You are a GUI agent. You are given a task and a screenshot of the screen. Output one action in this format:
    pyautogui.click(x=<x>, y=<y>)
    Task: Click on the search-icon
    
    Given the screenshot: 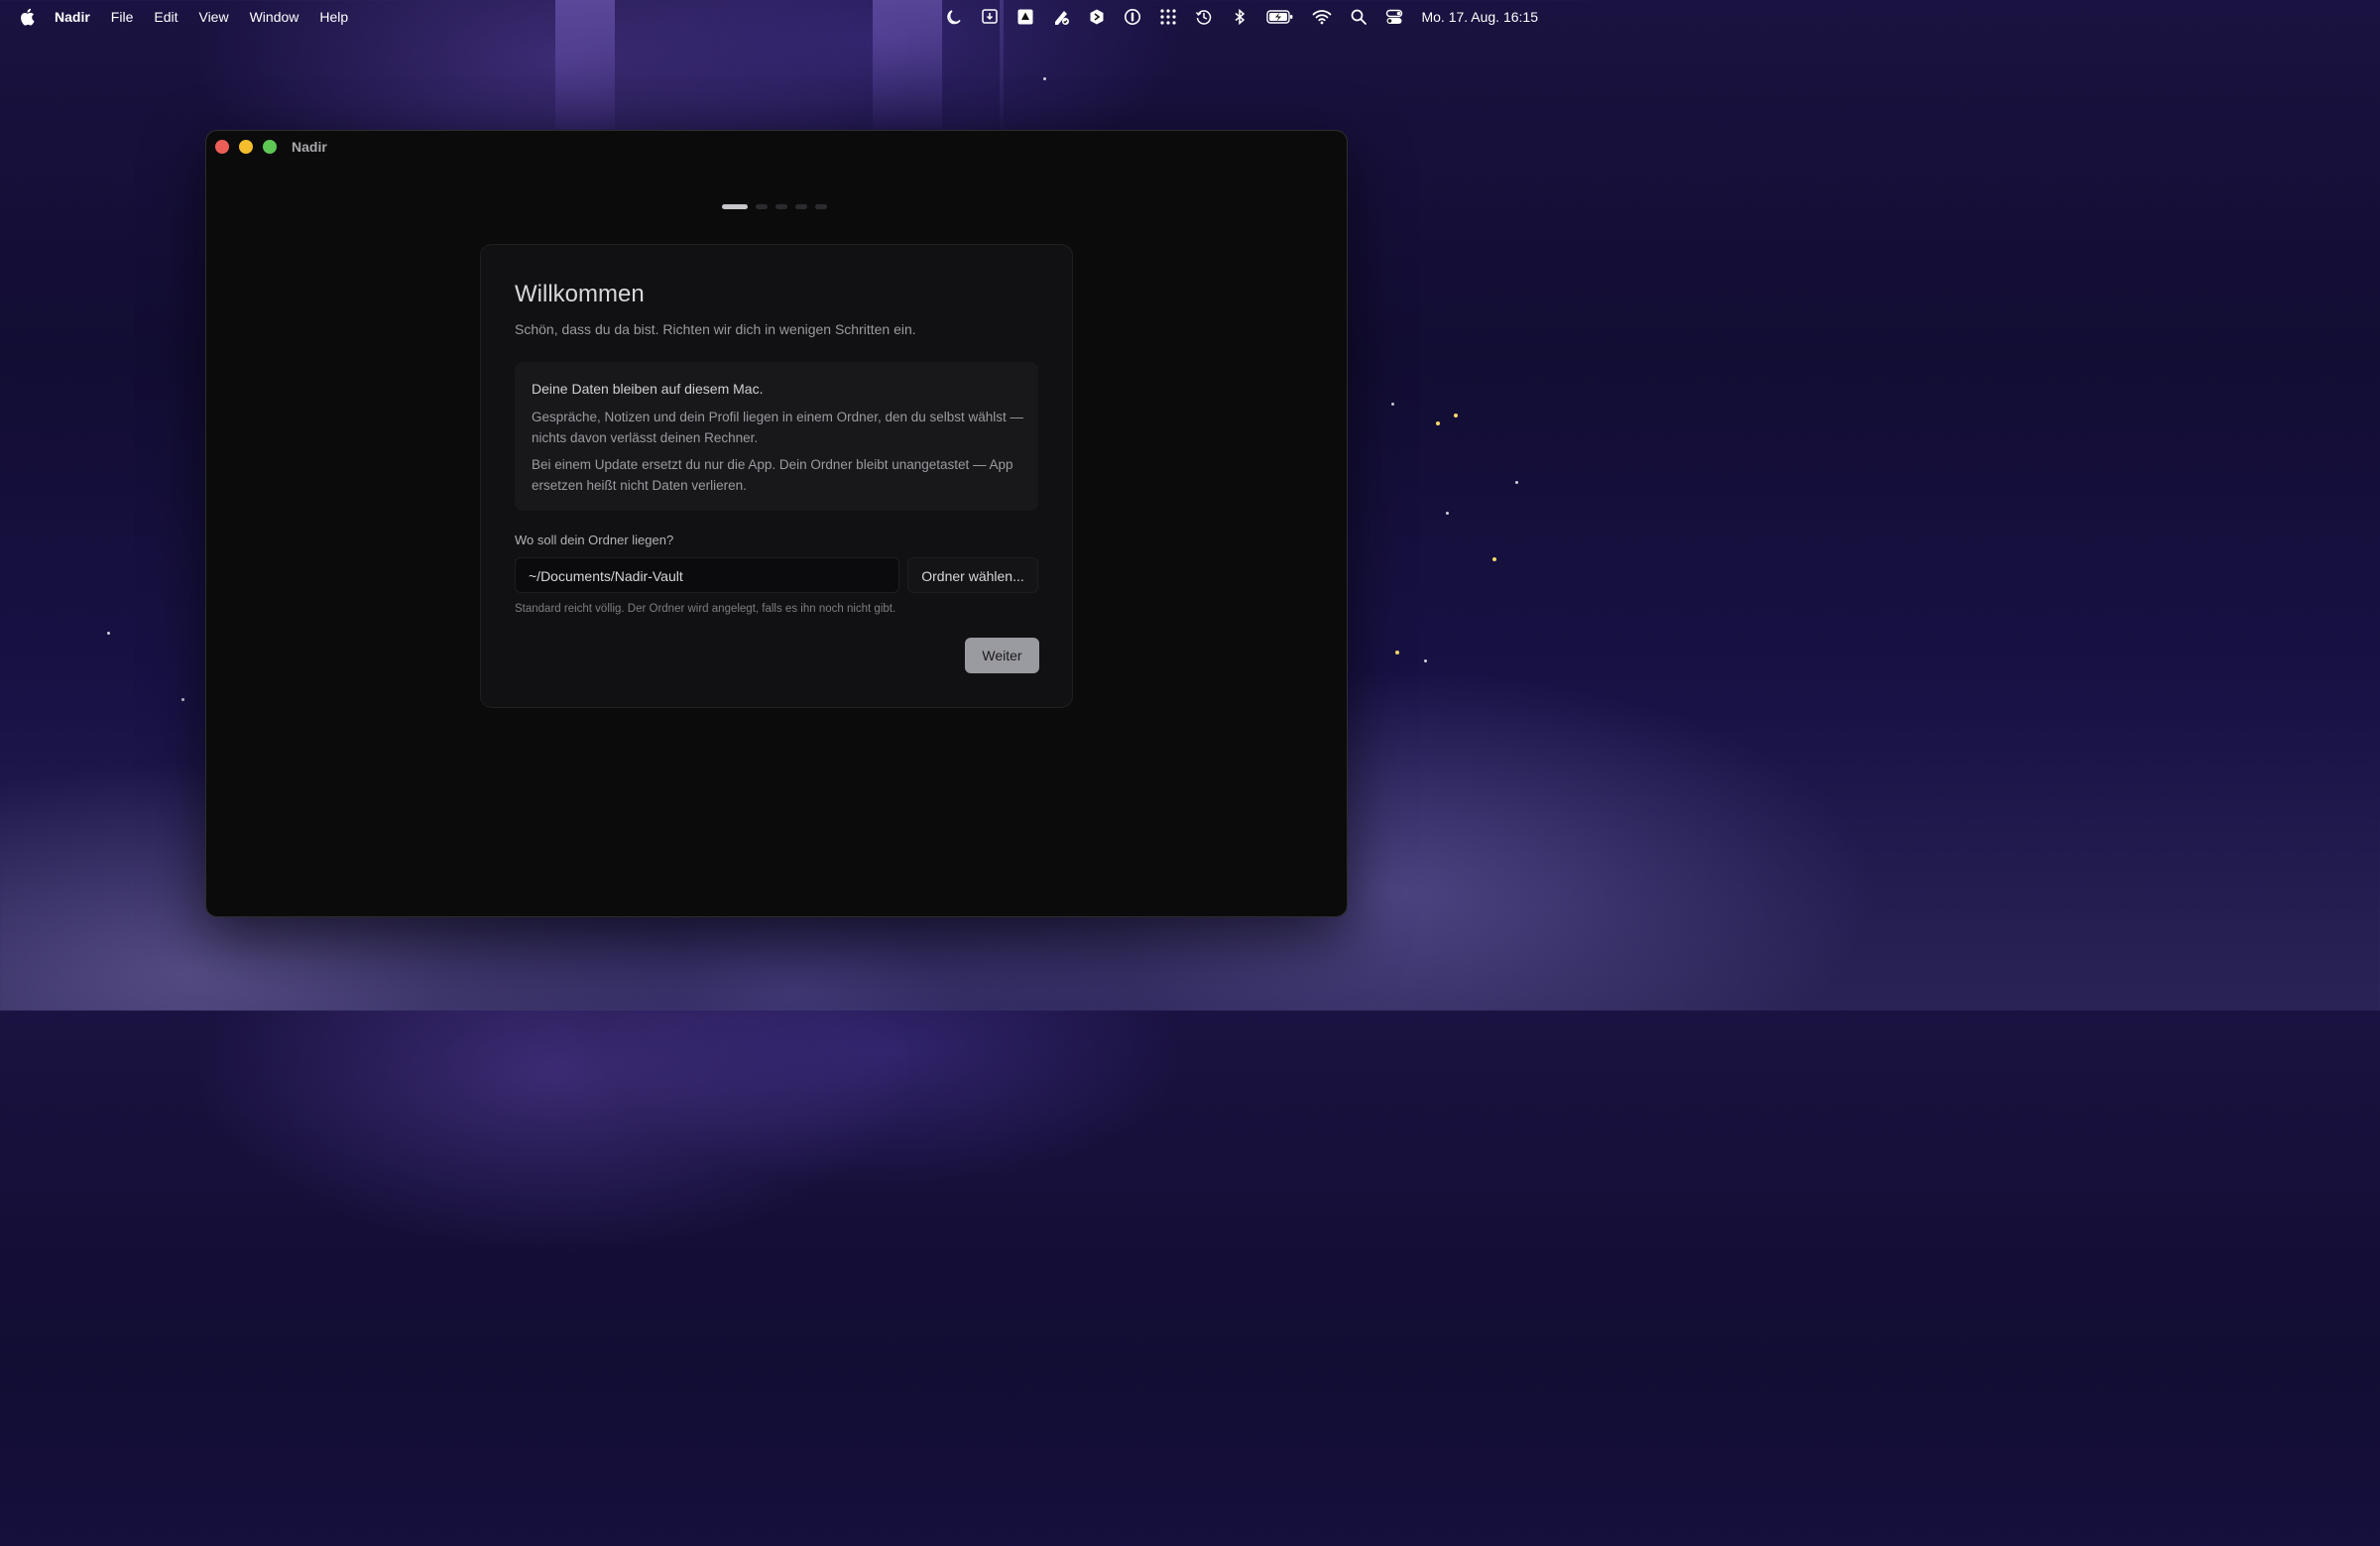 What is the action you would take?
    pyautogui.click(x=1359, y=17)
    